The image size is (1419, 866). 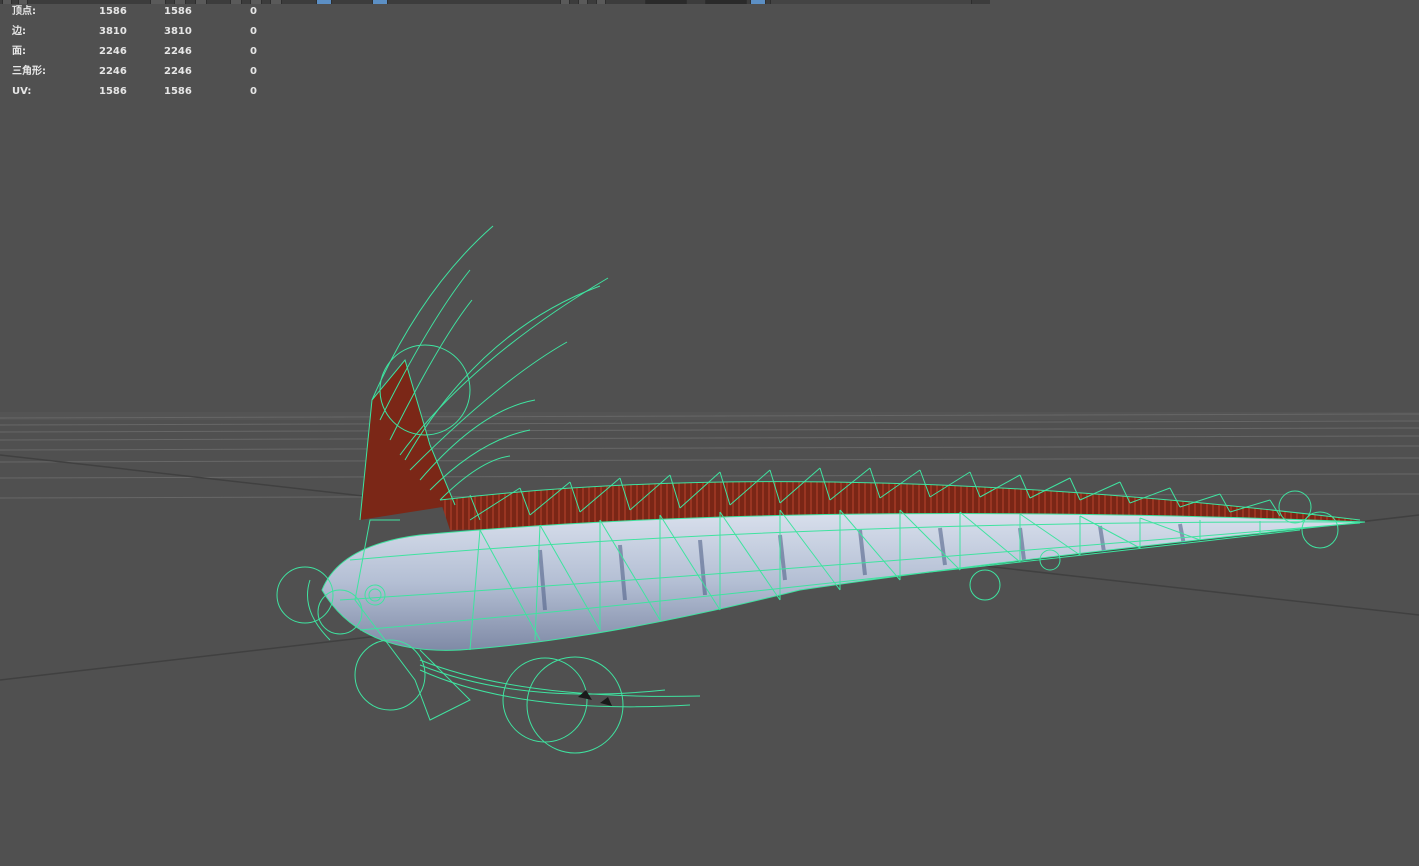 What do you see at coordinates (135, 16) in the screenshot?
I see `hud-row-vertices: 顶点: 1586 1586 0` at bounding box center [135, 16].